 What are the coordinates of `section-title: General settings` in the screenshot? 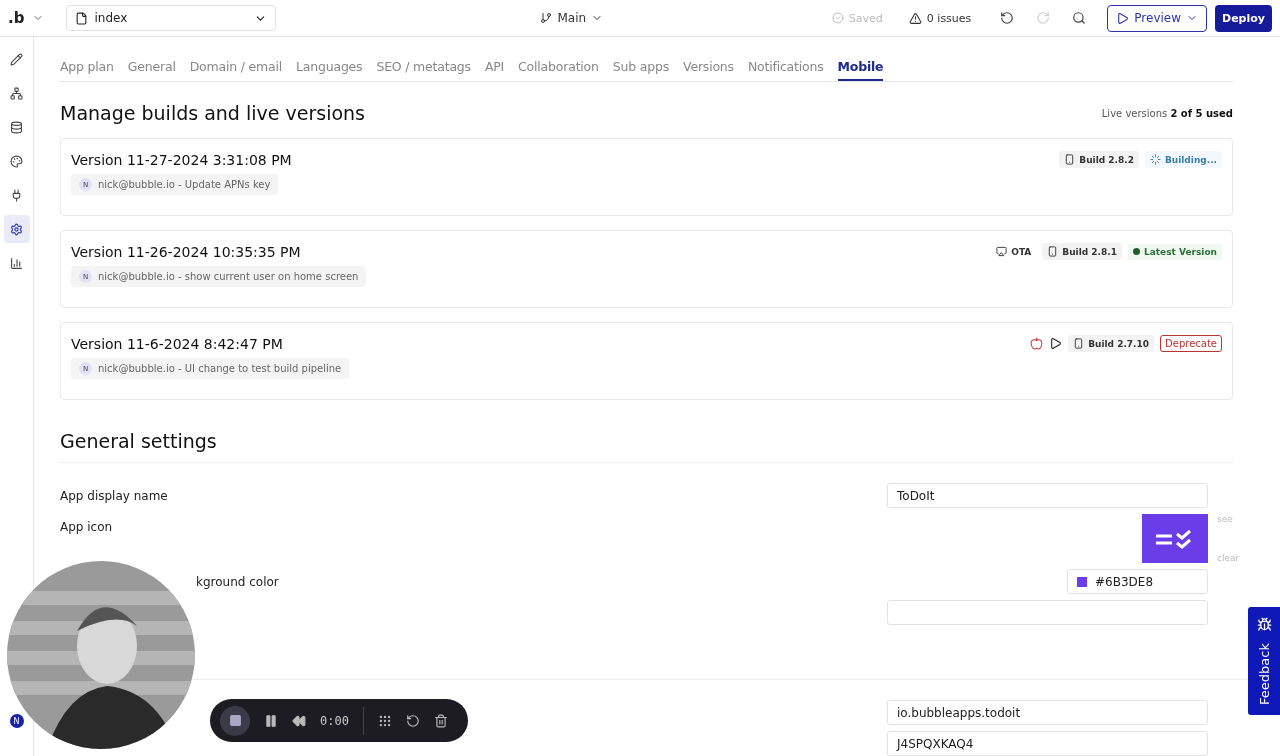 It's located at (646, 446).